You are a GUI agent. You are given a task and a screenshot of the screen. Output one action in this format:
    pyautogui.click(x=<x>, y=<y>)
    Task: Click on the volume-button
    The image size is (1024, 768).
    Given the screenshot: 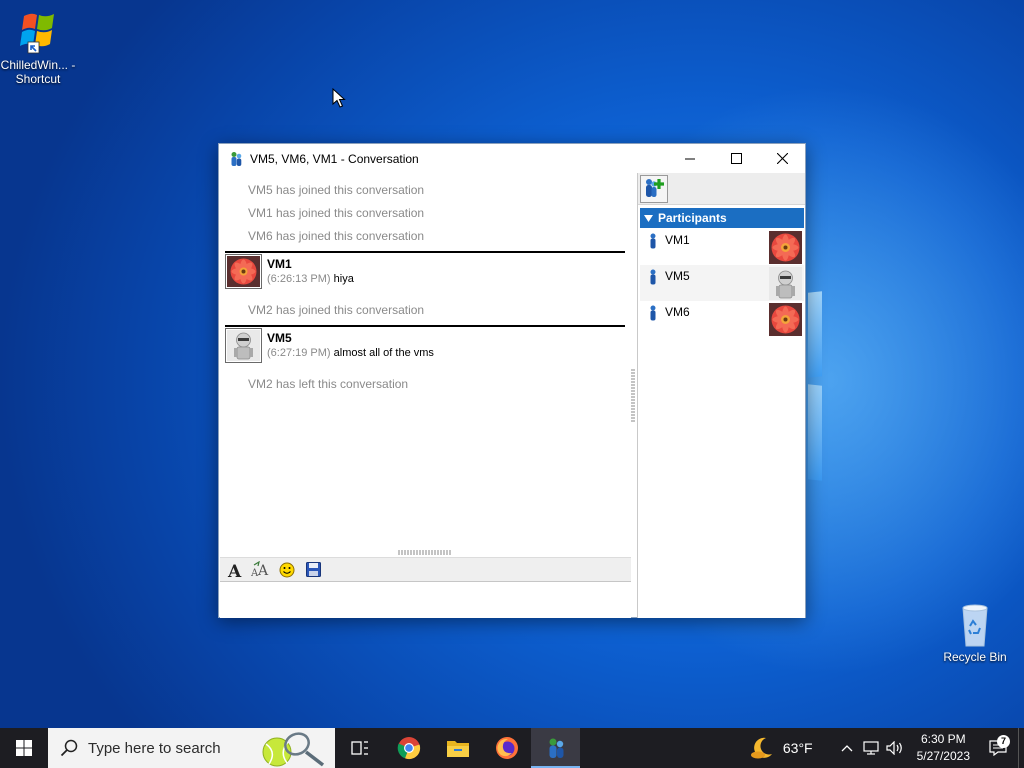 What is the action you would take?
    pyautogui.click(x=895, y=748)
    